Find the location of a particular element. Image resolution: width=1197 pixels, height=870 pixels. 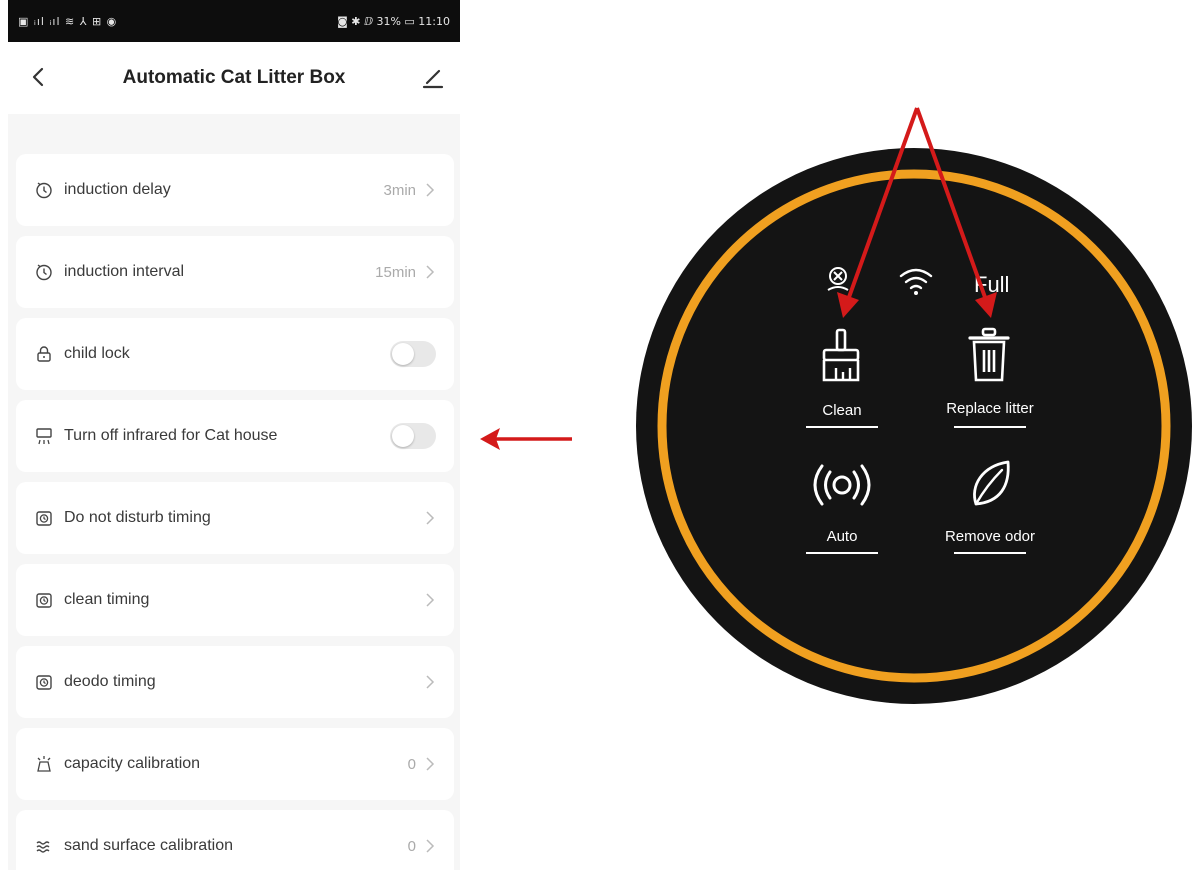

replace-litter-label: Replace litter is located at coordinates (990, 408).